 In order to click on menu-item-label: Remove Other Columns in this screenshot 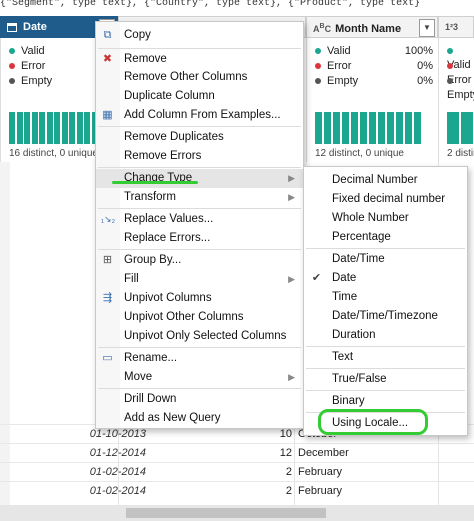, I will do `click(186, 77)`.